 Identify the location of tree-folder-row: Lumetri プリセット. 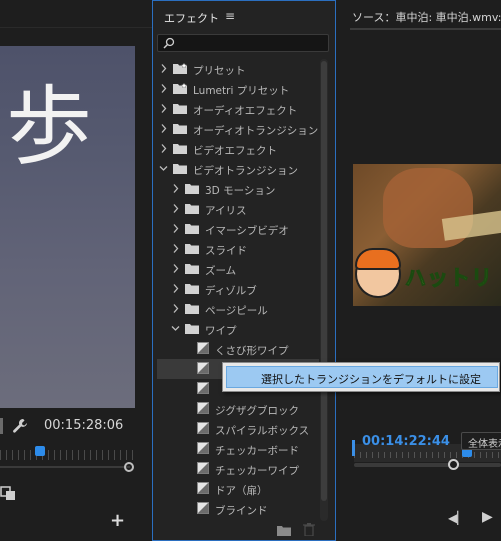
(238, 89).